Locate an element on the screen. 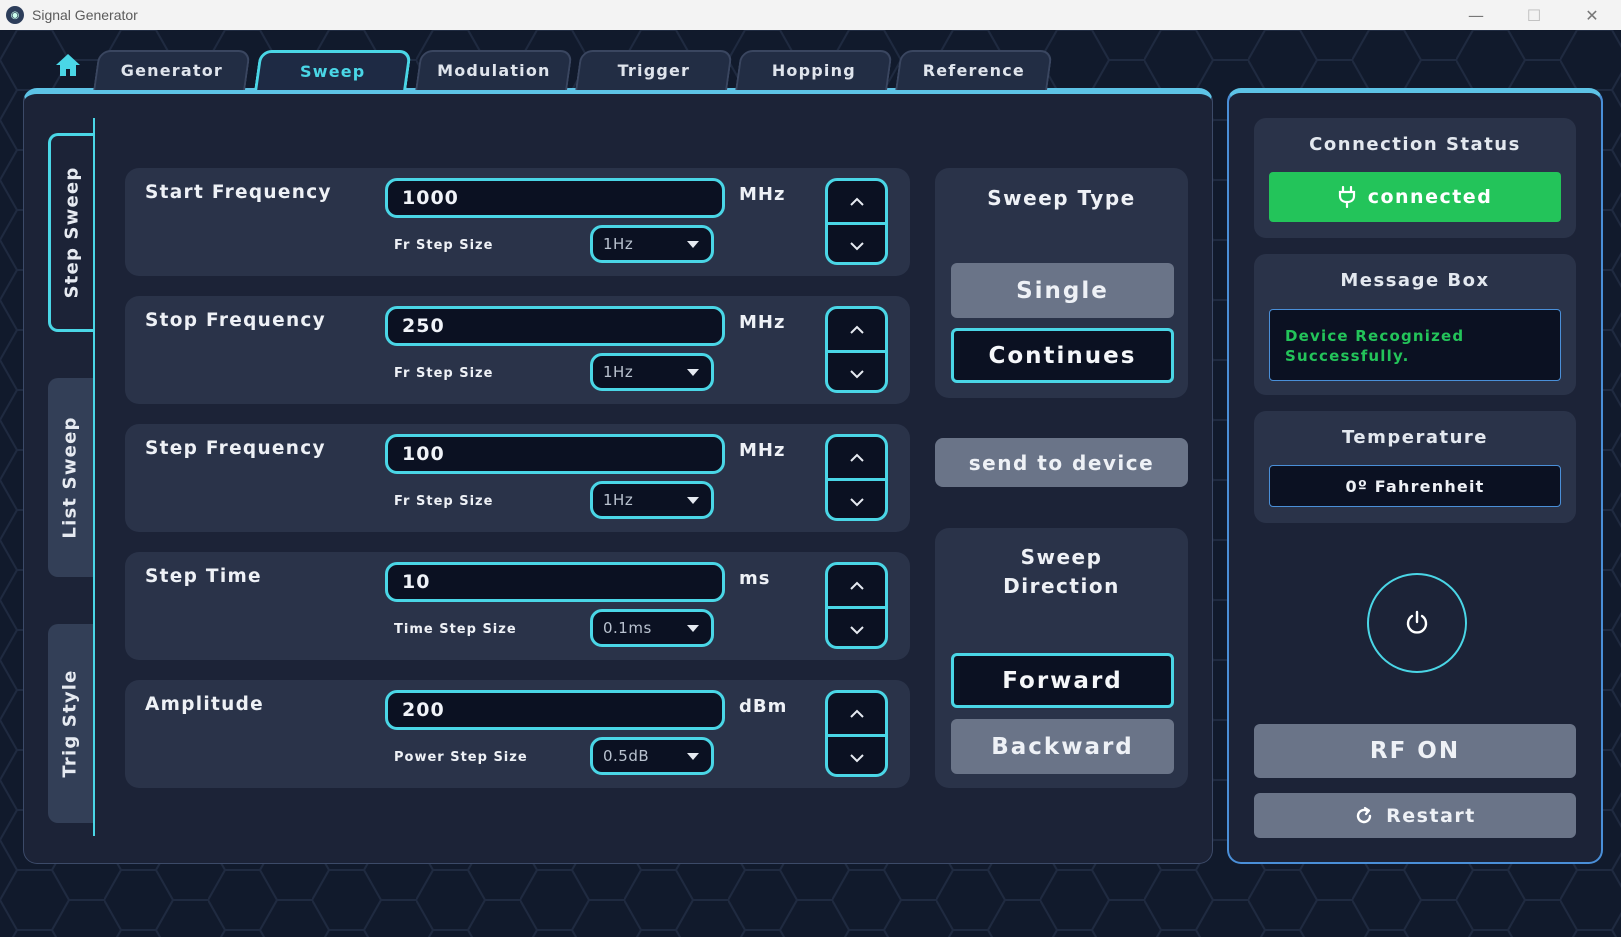 This screenshot has width=1621, height=937. message-text: Device Recognized Successfully. is located at coordinates (1415, 345).